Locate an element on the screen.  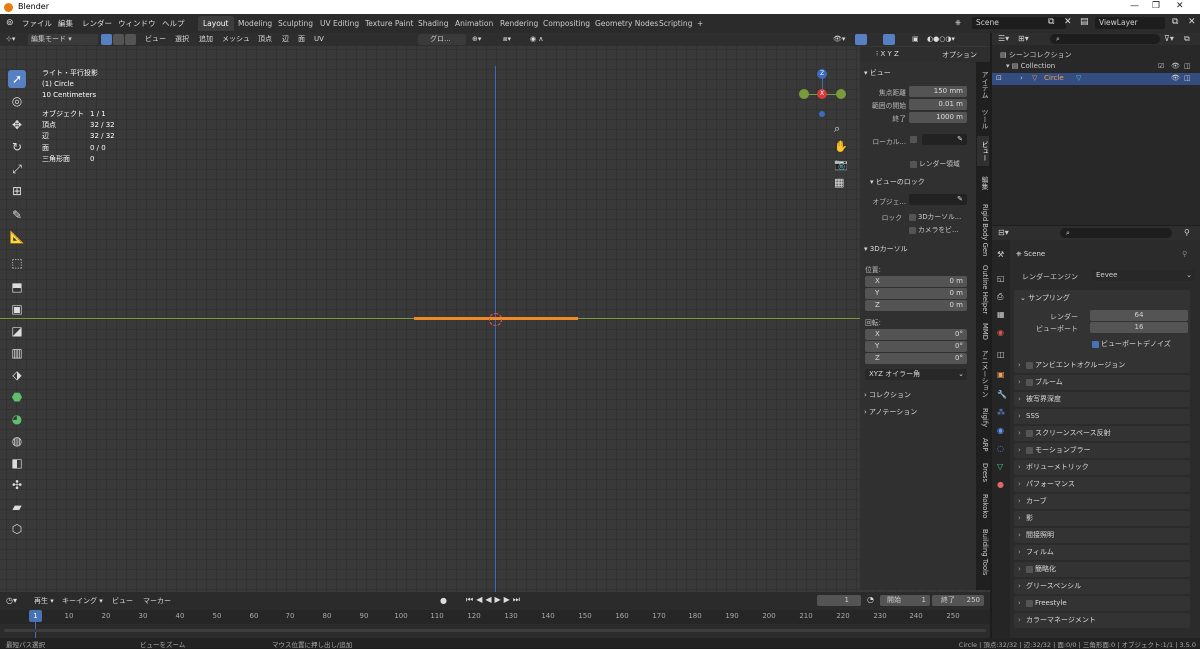
end-frame-field: 終了 250 is located at coordinates (958, 600).